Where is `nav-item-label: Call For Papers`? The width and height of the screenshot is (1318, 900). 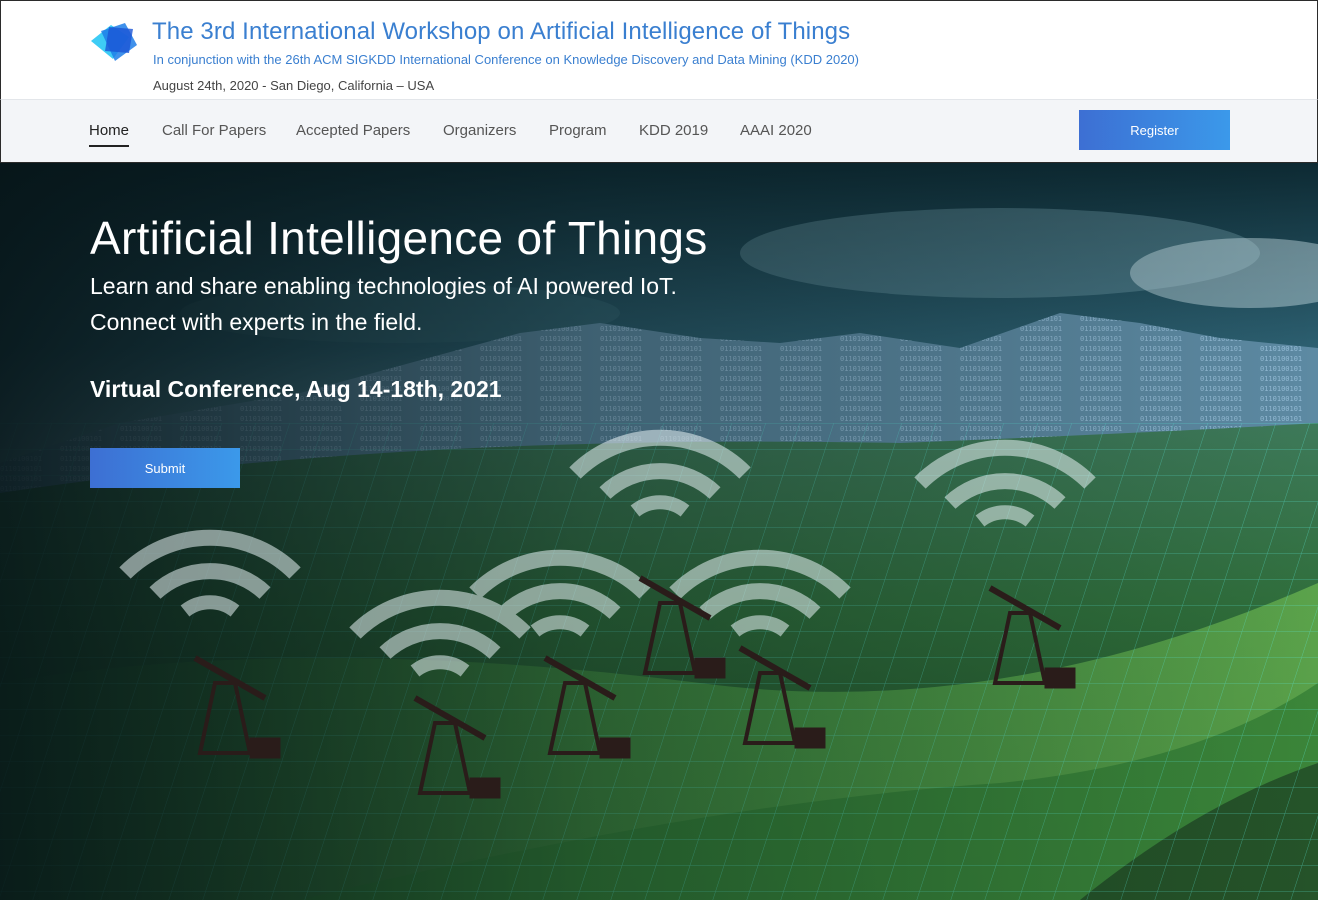 nav-item-label: Call For Papers is located at coordinates (214, 130).